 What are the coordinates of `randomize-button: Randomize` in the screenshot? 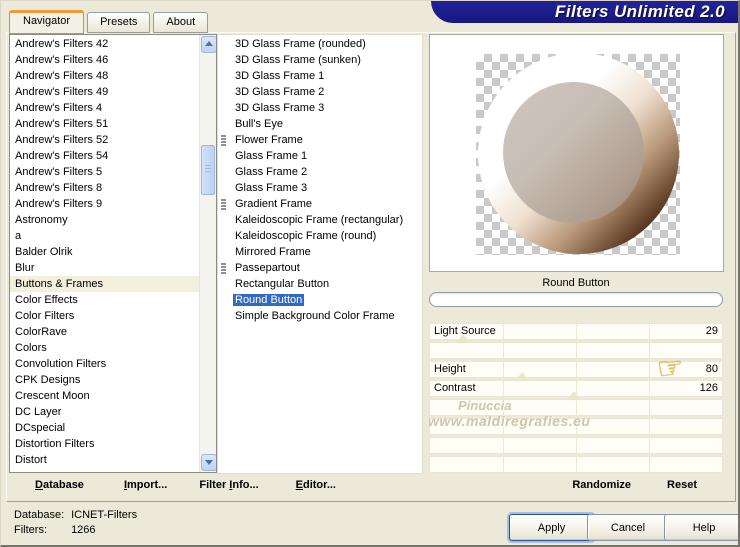 It's located at (601, 485).